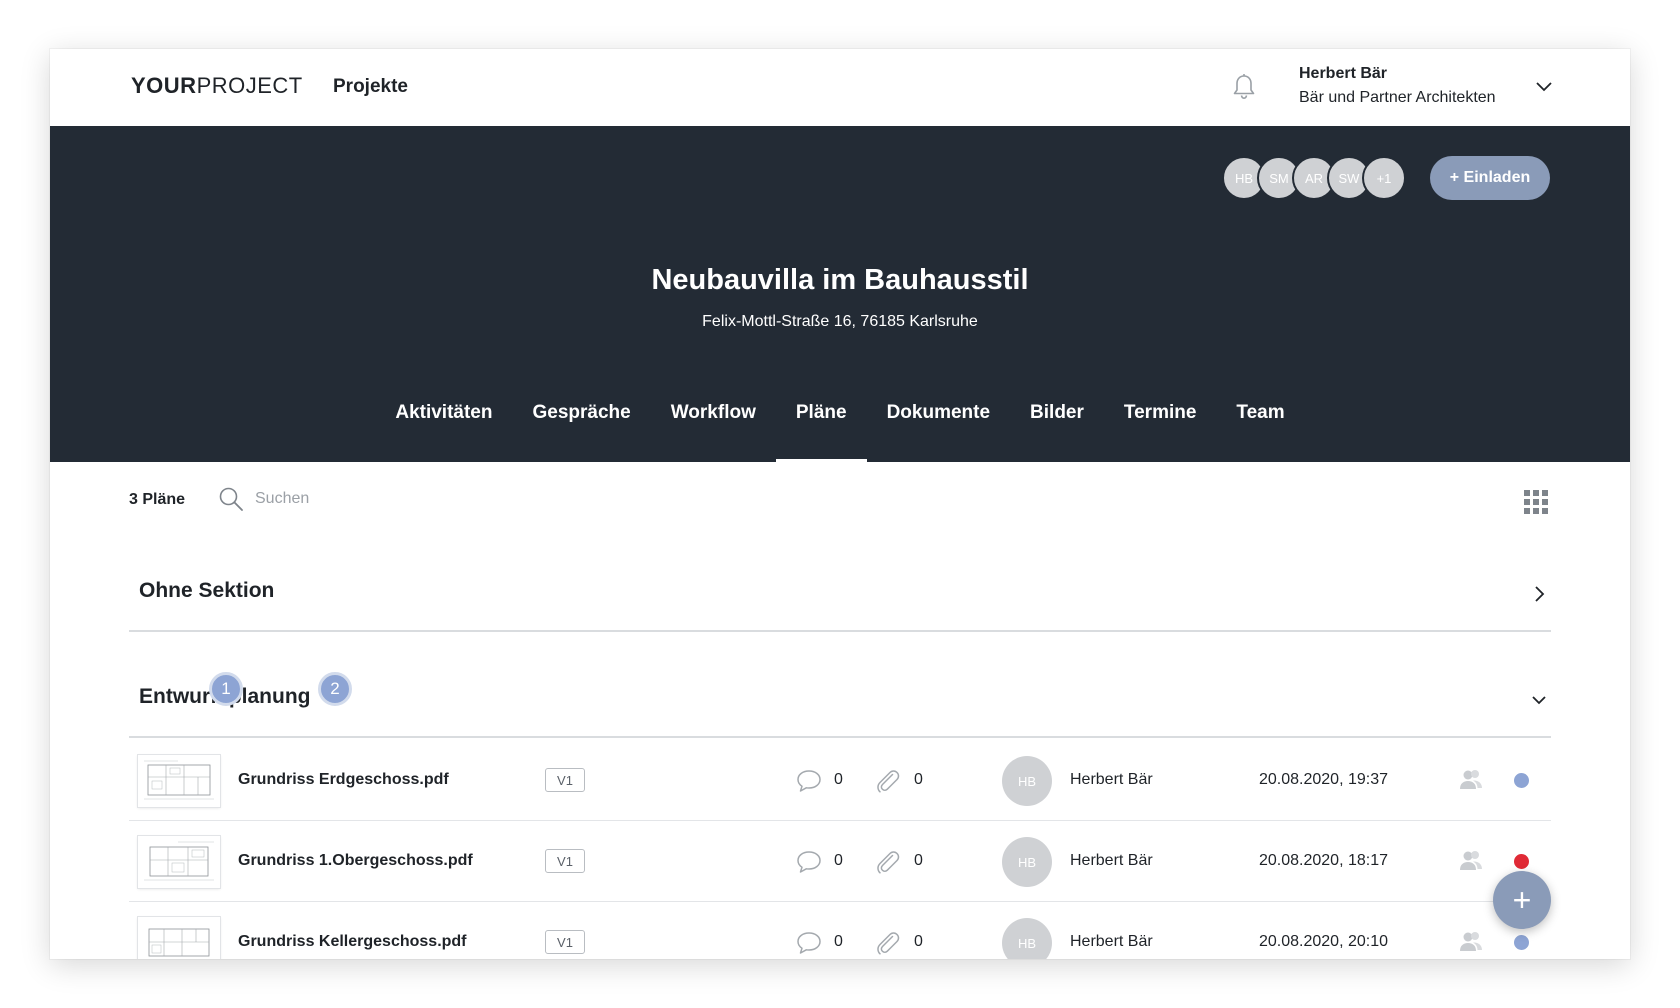  I want to click on more-members-avatar: +1, so click(1384, 178).